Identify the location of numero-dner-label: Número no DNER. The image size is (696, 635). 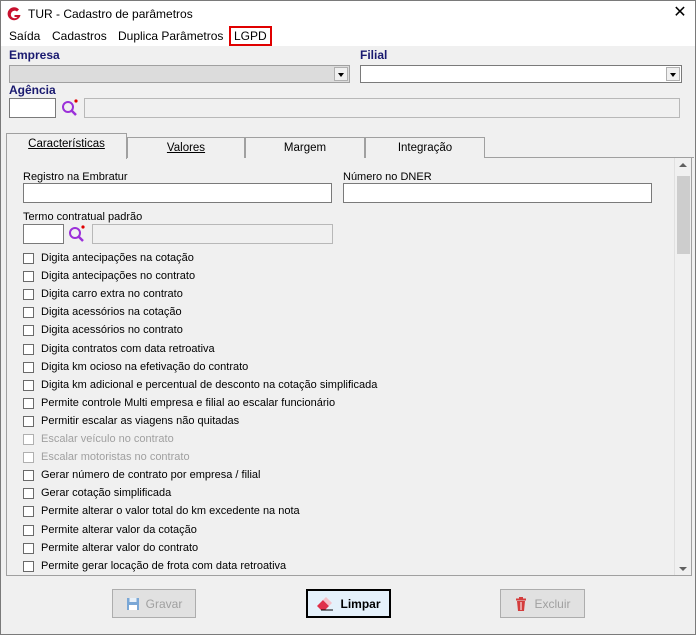
(387, 177).